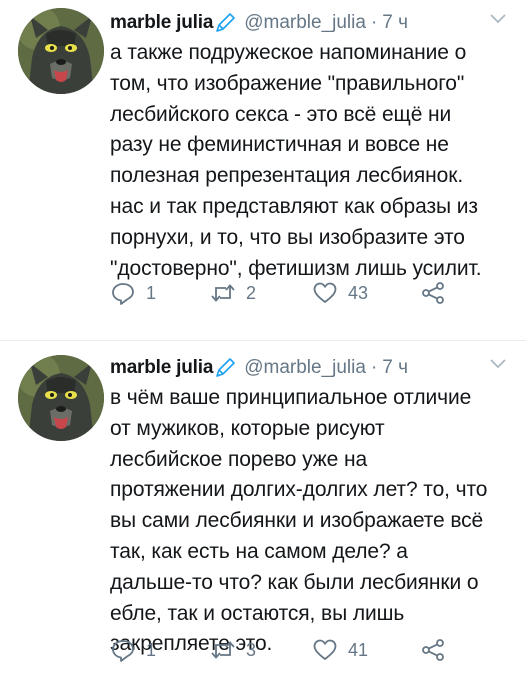 This screenshot has width=526, height=680. I want to click on like-count: 41, so click(358, 649).